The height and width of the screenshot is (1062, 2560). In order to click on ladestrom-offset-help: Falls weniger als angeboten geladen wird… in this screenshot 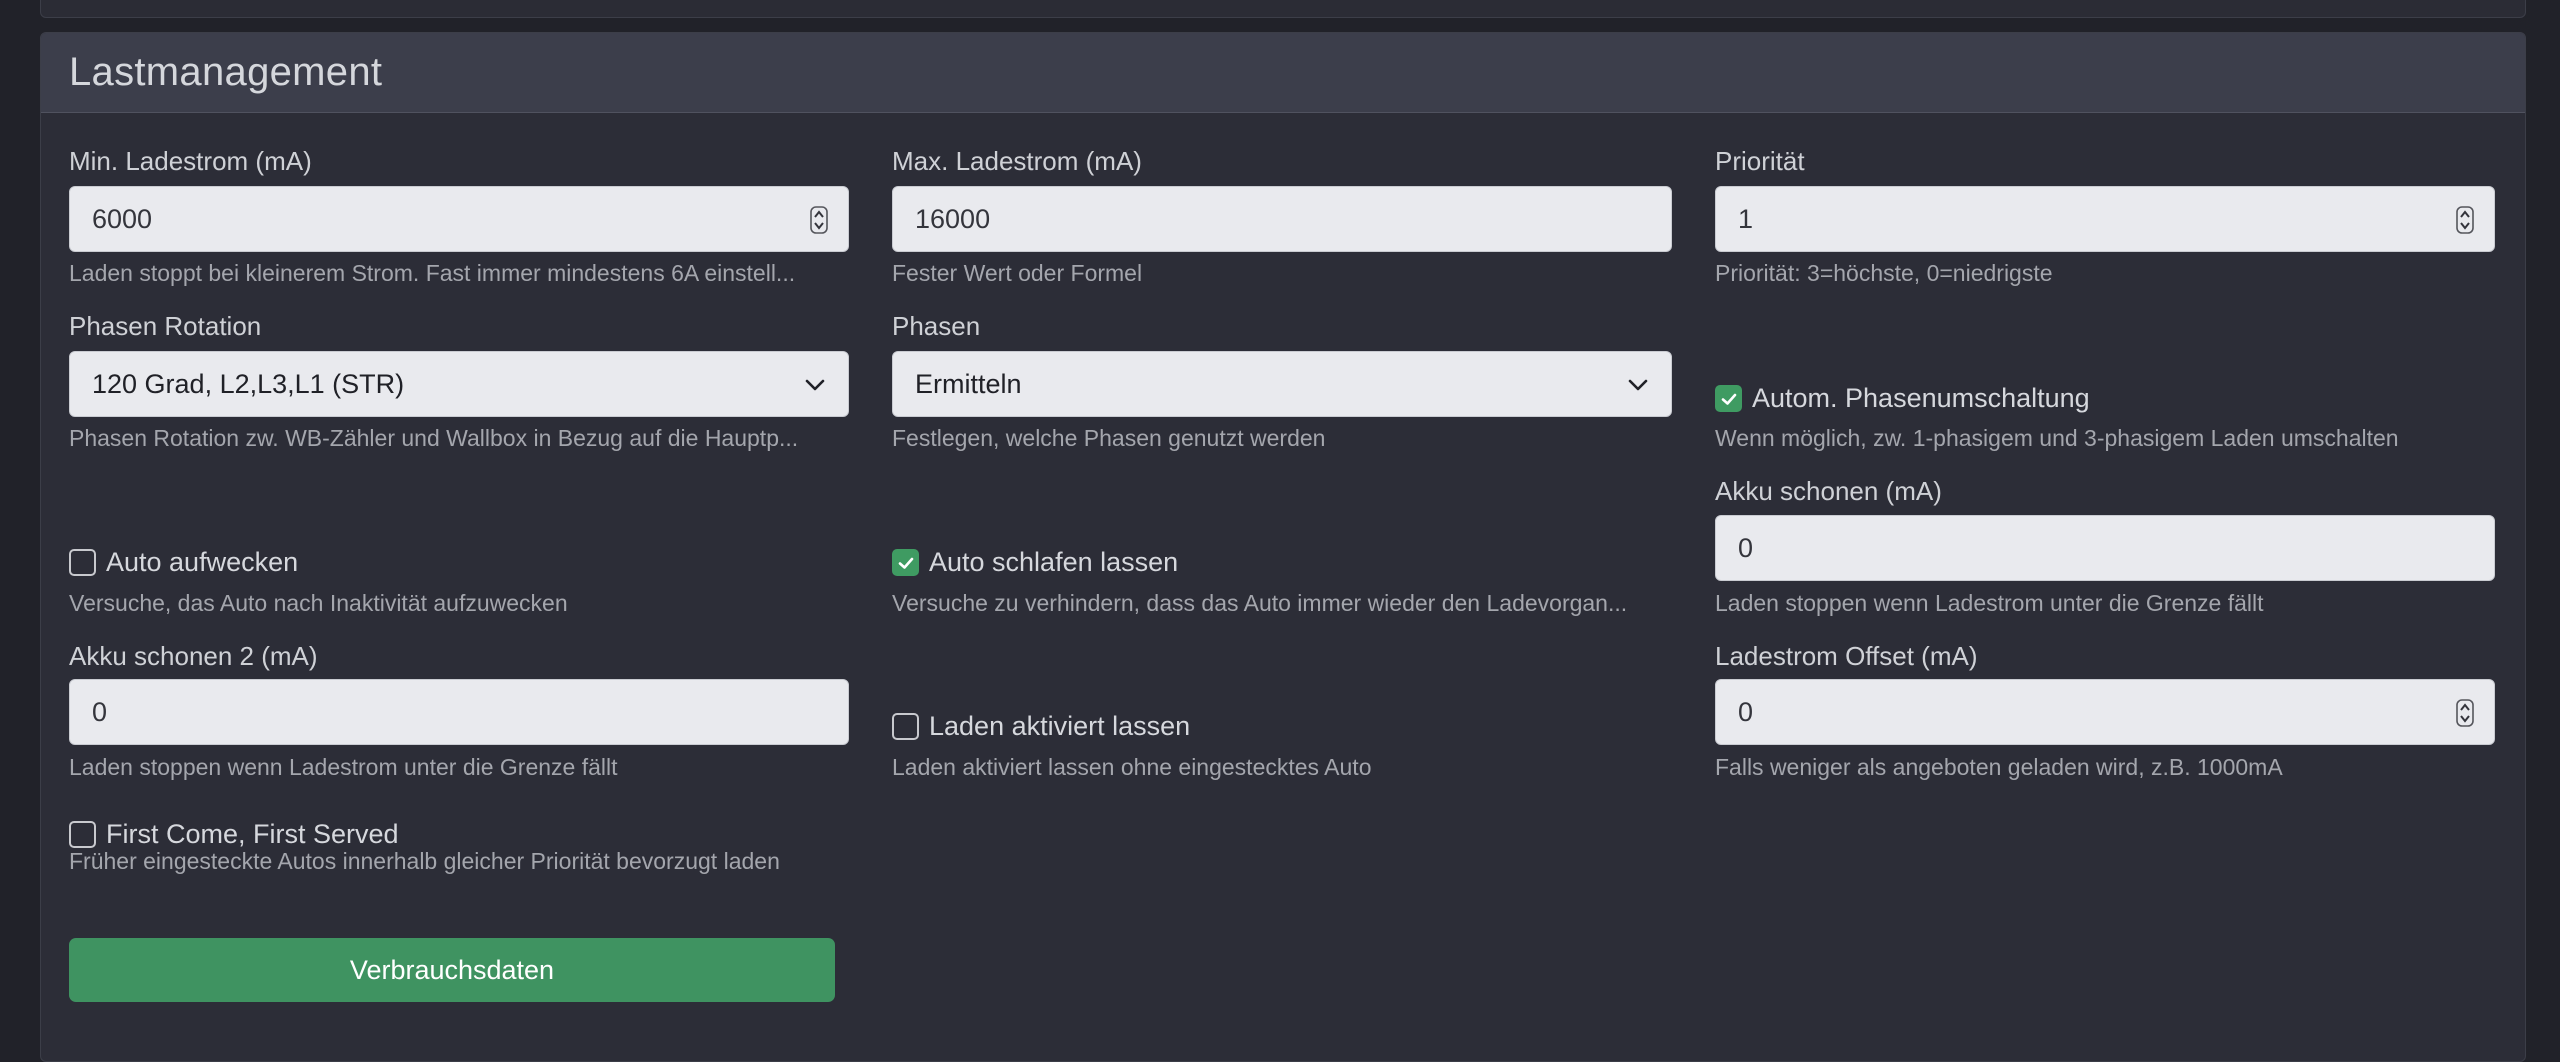, I will do `click(1999, 767)`.